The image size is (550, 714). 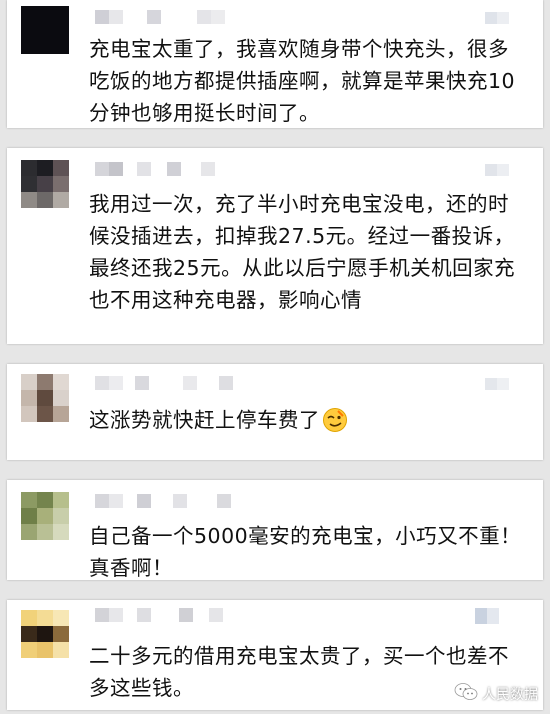 I want to click on comment-card: 自己备一个5000毫安的充电宝，小巧又不重！真香啊！, so click(x=275, y=530).